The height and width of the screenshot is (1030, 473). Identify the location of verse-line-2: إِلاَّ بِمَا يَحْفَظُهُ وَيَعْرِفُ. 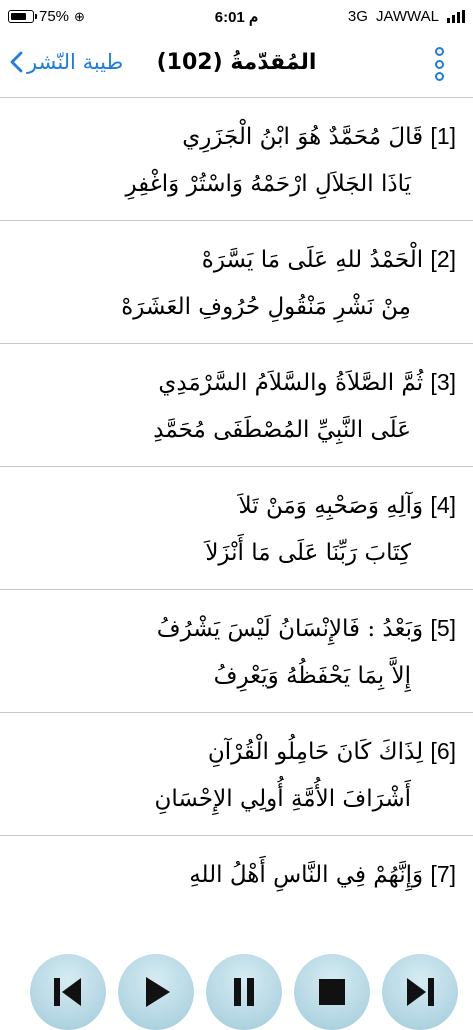
(312, 676).